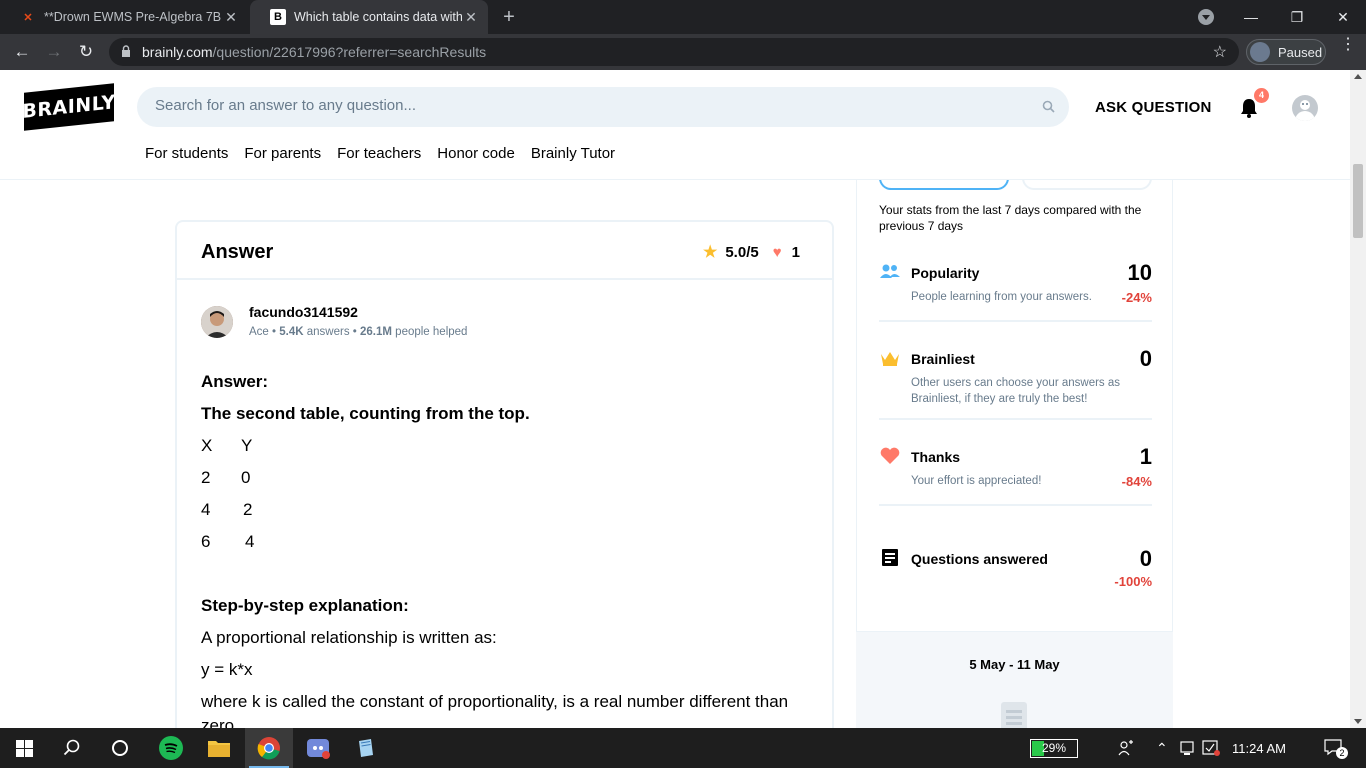 The height and width of the screenshot is (768, 1366). What do you see at coordinates (1145, 456) in the screenshot?
I see `stat-value: 1` at bounding box center [1145, 456].